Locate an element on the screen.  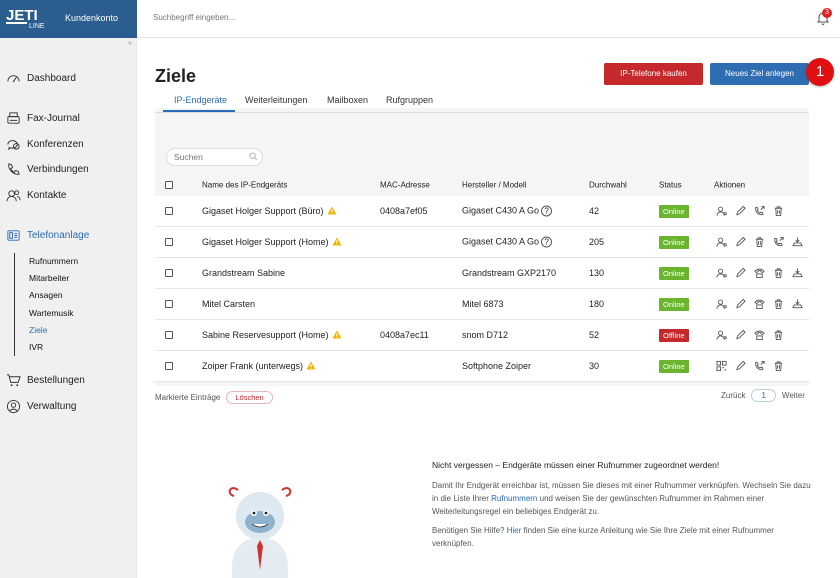
new-target-button: Neues Ziel anlegen is located at coordinates (759, 74).